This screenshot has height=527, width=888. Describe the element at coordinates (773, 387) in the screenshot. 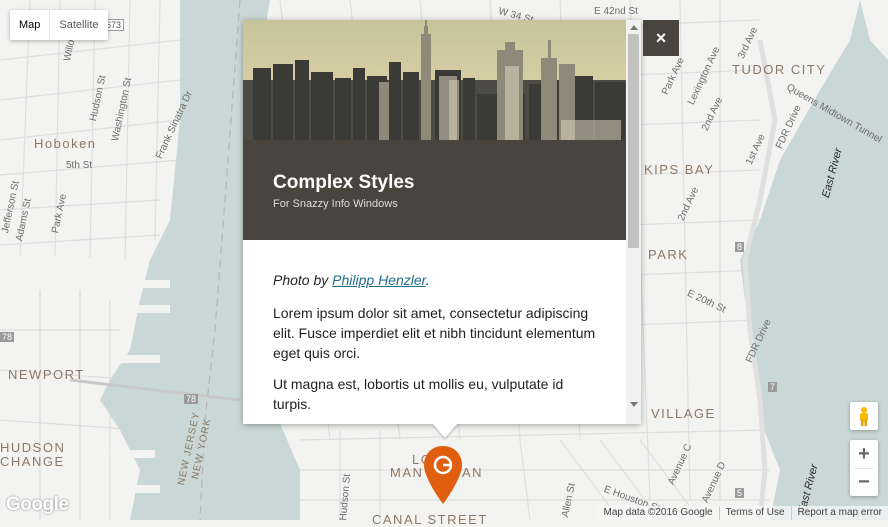

I see `route-shield: 7` at that location.